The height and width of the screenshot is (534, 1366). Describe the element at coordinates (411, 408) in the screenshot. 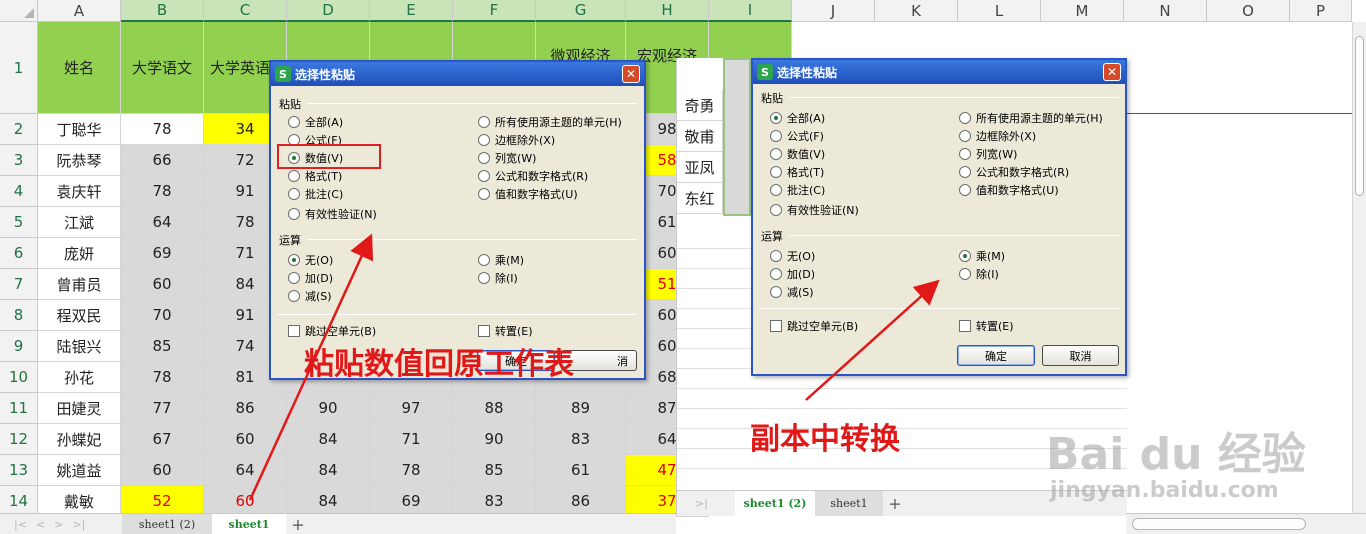

I see `table-cell-e: 97` at that location.